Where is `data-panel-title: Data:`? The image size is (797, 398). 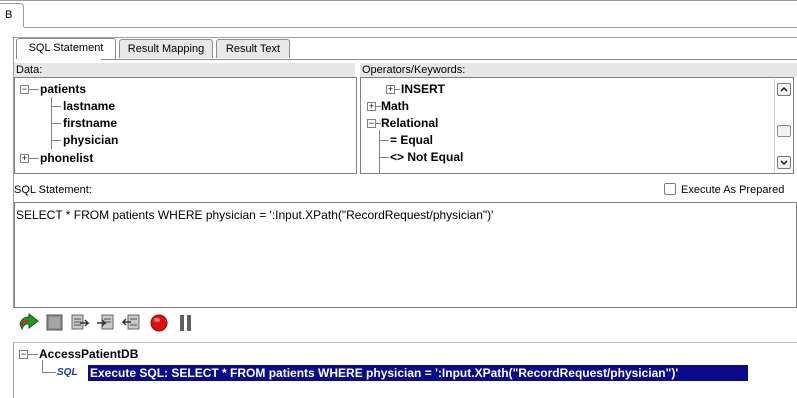 data-panel-title: Data: is located at coordinates (29, 70).